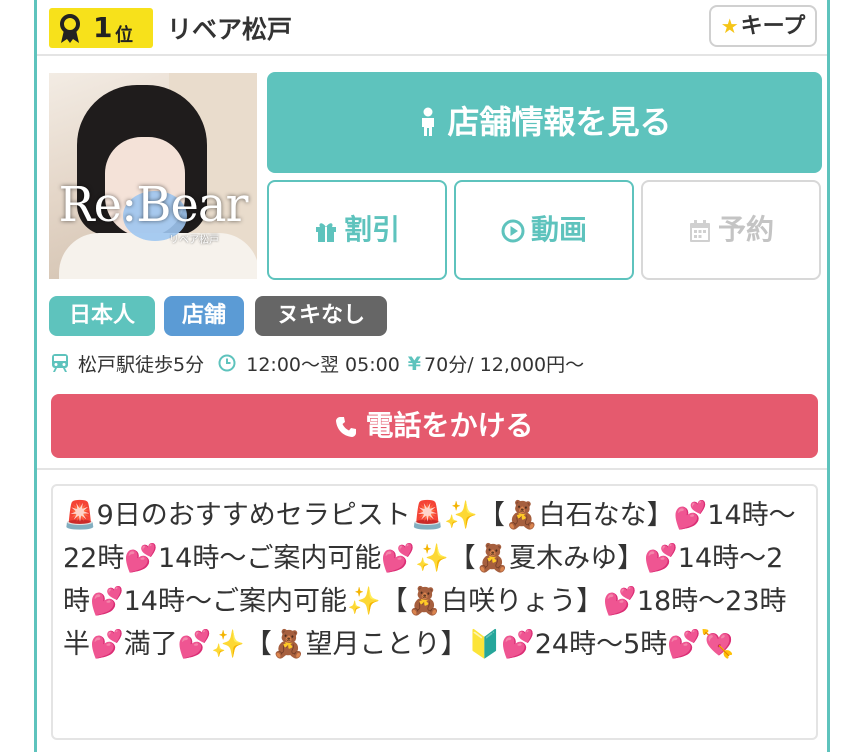  I want to click on video-button: 動画, so click(544, 230).